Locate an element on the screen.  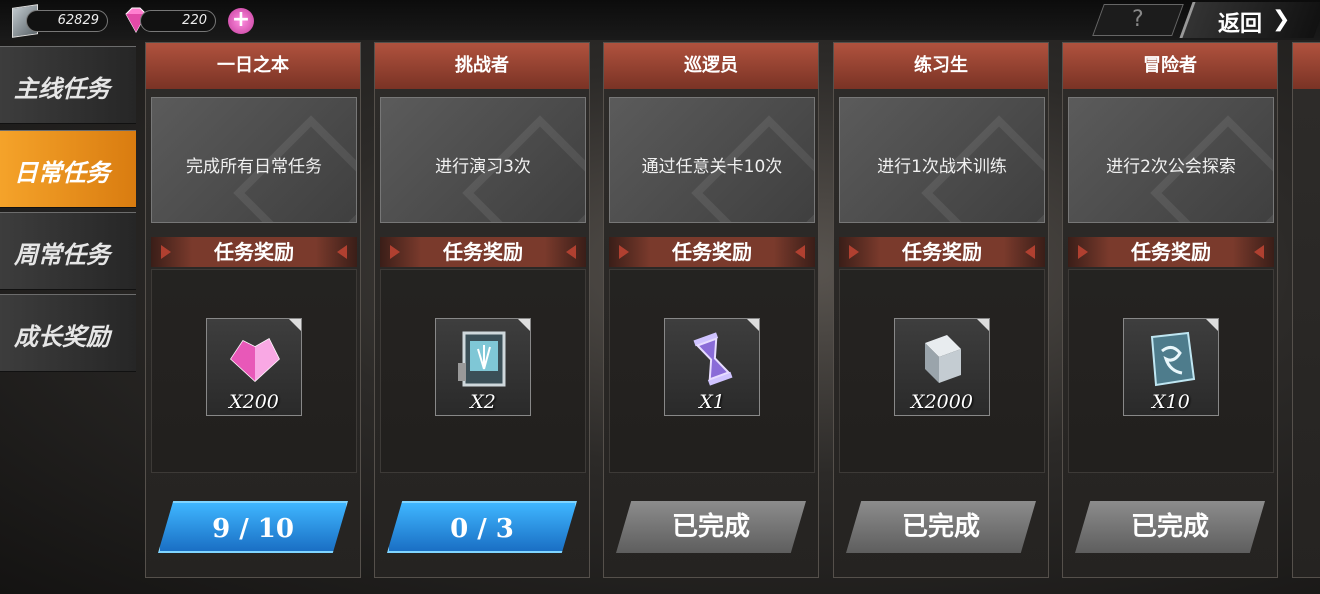
quest-description-box: 进行2次公会探索 is located at coordinates (1171, 160).